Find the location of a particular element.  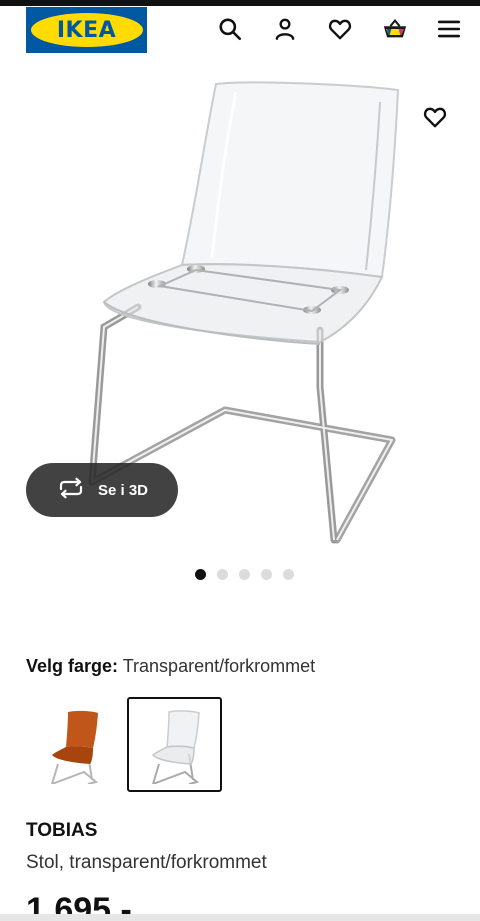

favorite-icon is located at coordinates (435, 117).